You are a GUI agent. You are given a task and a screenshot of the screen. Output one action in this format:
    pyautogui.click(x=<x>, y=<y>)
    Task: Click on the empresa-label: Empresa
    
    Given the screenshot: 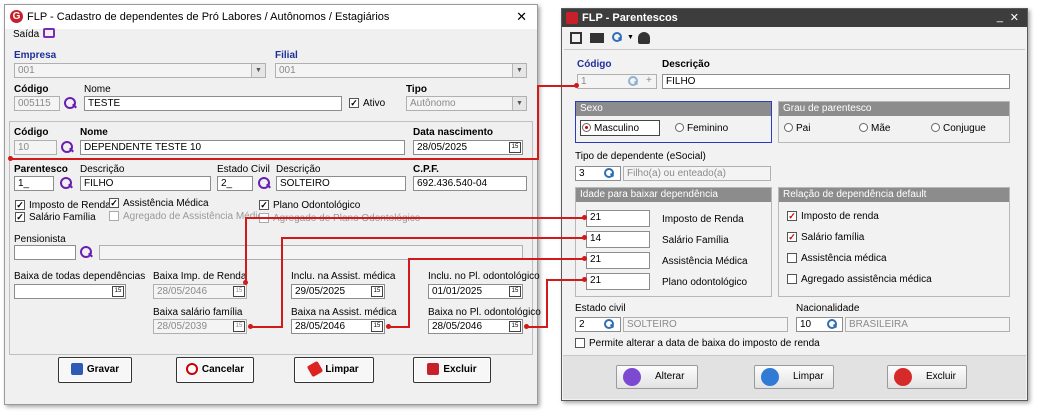 What is the action you would take?
    pyautogui.click(x=35, y=55)
    